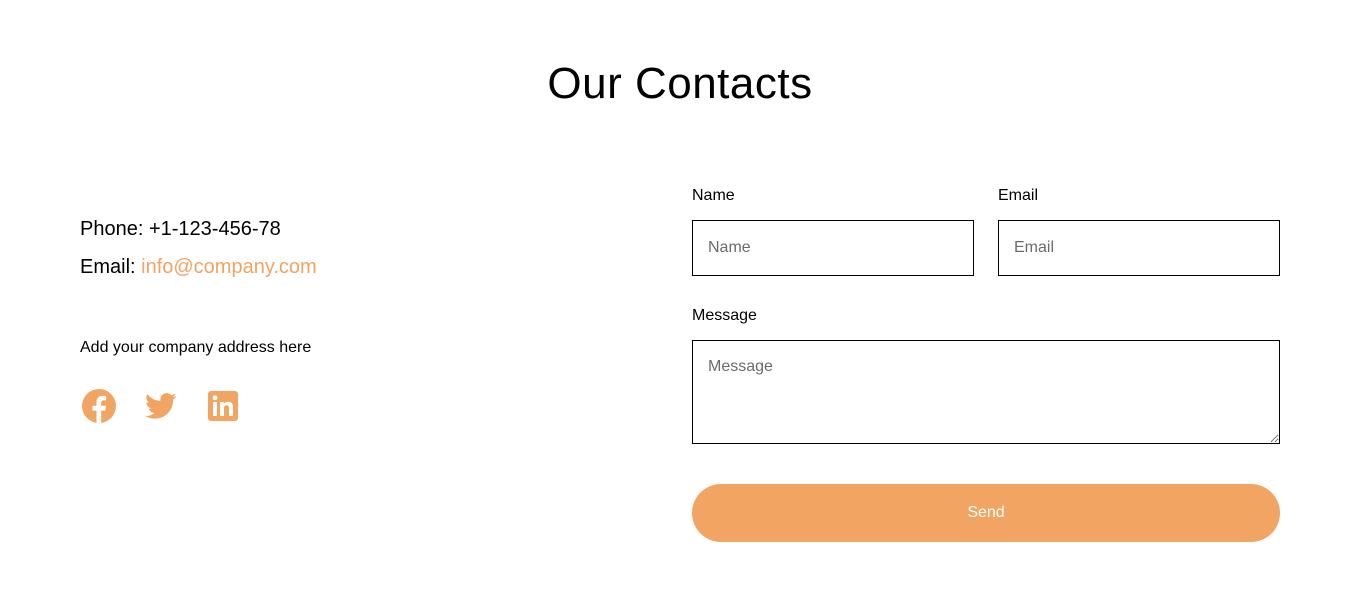 This screenshot has width=1360, height=592. I want to click on email-label: Email:, so click(111, 267).